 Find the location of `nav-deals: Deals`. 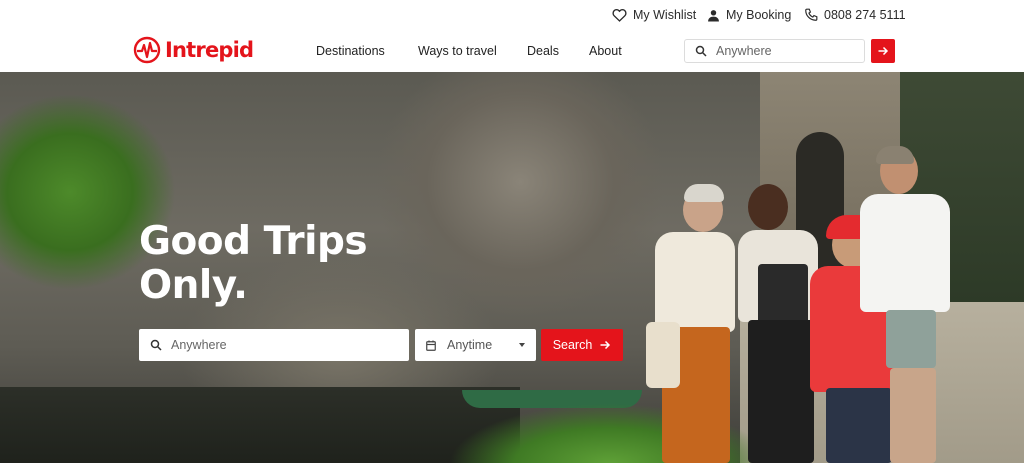

nav-deals: Deals is located at coordinates (543, 51).